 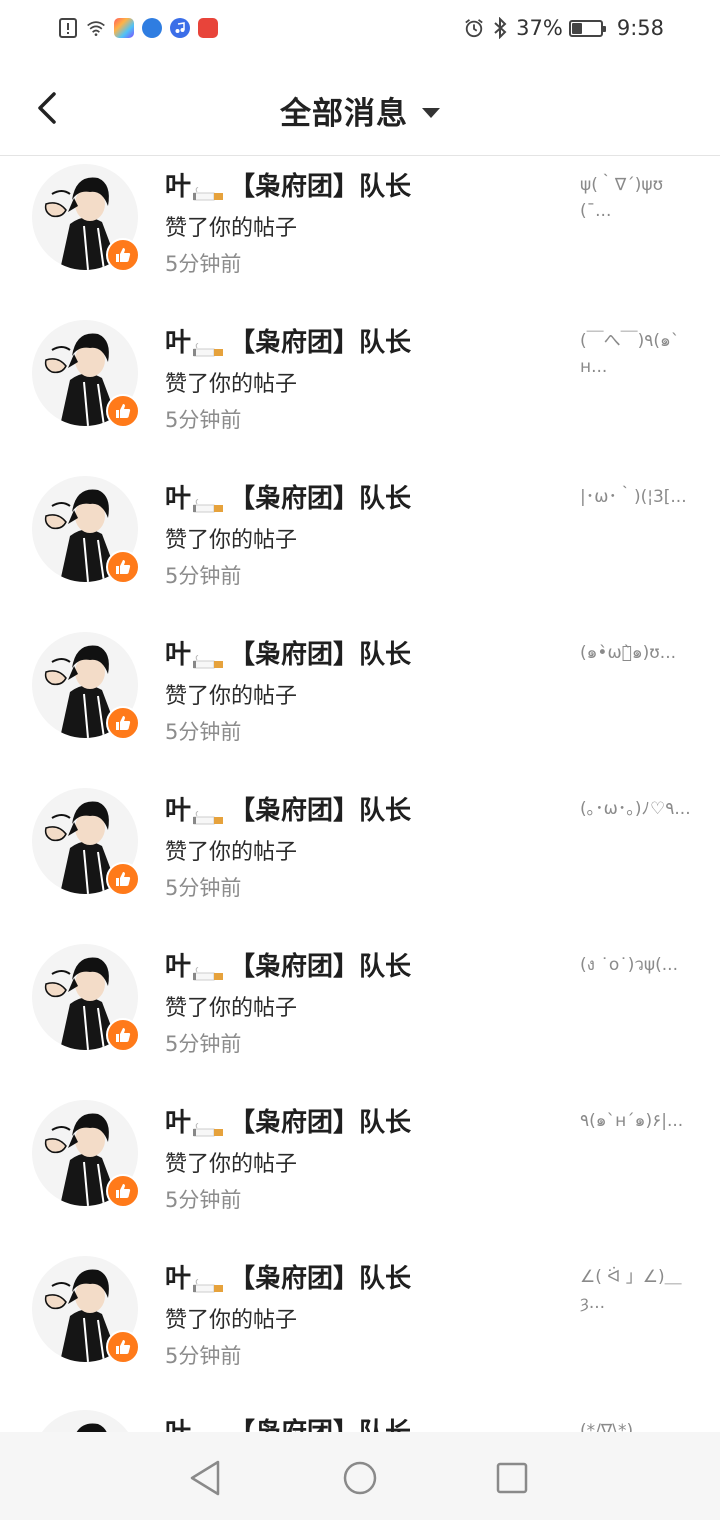 What do you see at coordinates (636, 1425) in the screenshot?
I see `post-preview: (*/∇\*)` at bounding box center [636, 1425].